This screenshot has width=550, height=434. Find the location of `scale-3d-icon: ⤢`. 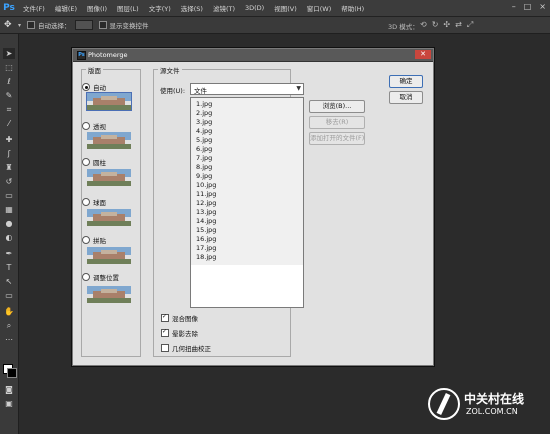

scale-3d-icon: ⤢ is located at coordinates (470, 25).